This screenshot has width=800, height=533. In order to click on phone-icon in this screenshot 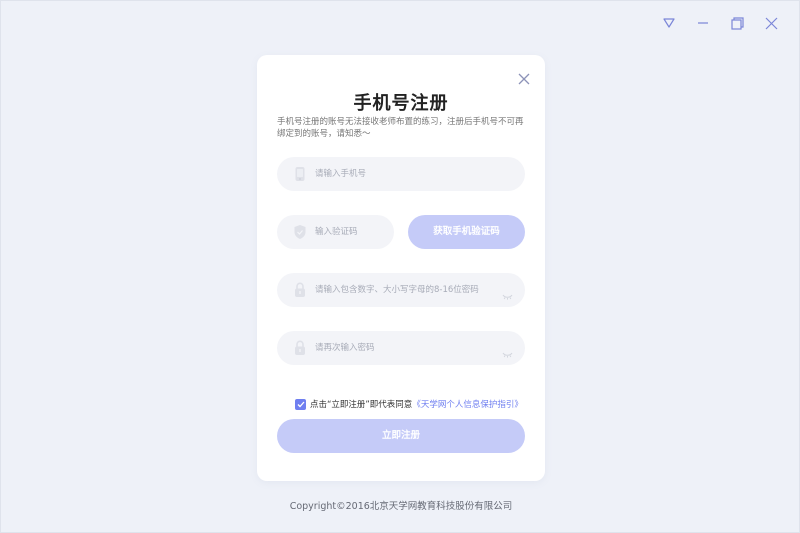, I will do `click(300, 174)`.